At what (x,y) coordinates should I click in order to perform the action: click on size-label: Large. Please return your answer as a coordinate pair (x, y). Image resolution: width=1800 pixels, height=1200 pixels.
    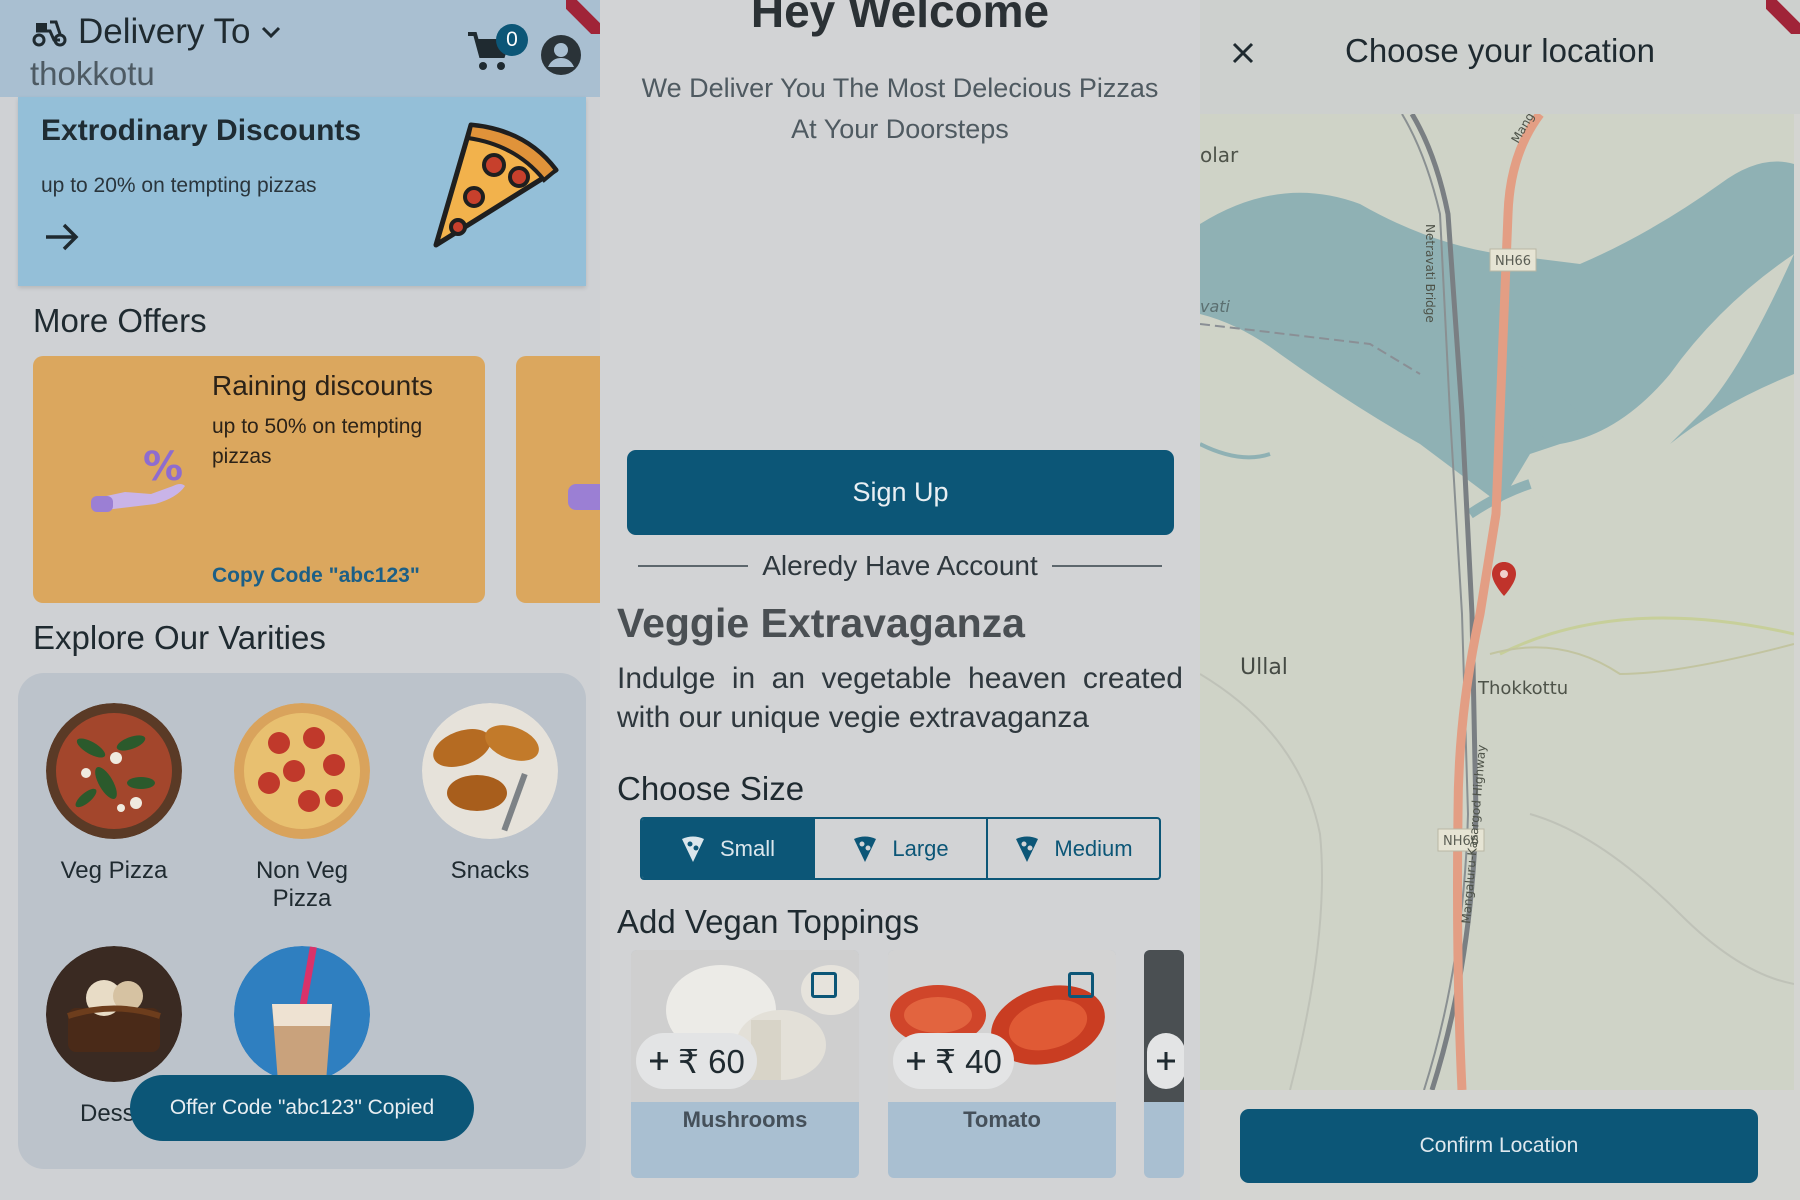
    Looking at the image, I should click on (920, 848).